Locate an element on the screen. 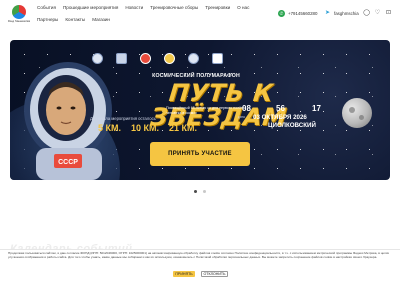 This screenshot has width=400, height=281. nav-about: О нас is located at coordinates (243, 8).